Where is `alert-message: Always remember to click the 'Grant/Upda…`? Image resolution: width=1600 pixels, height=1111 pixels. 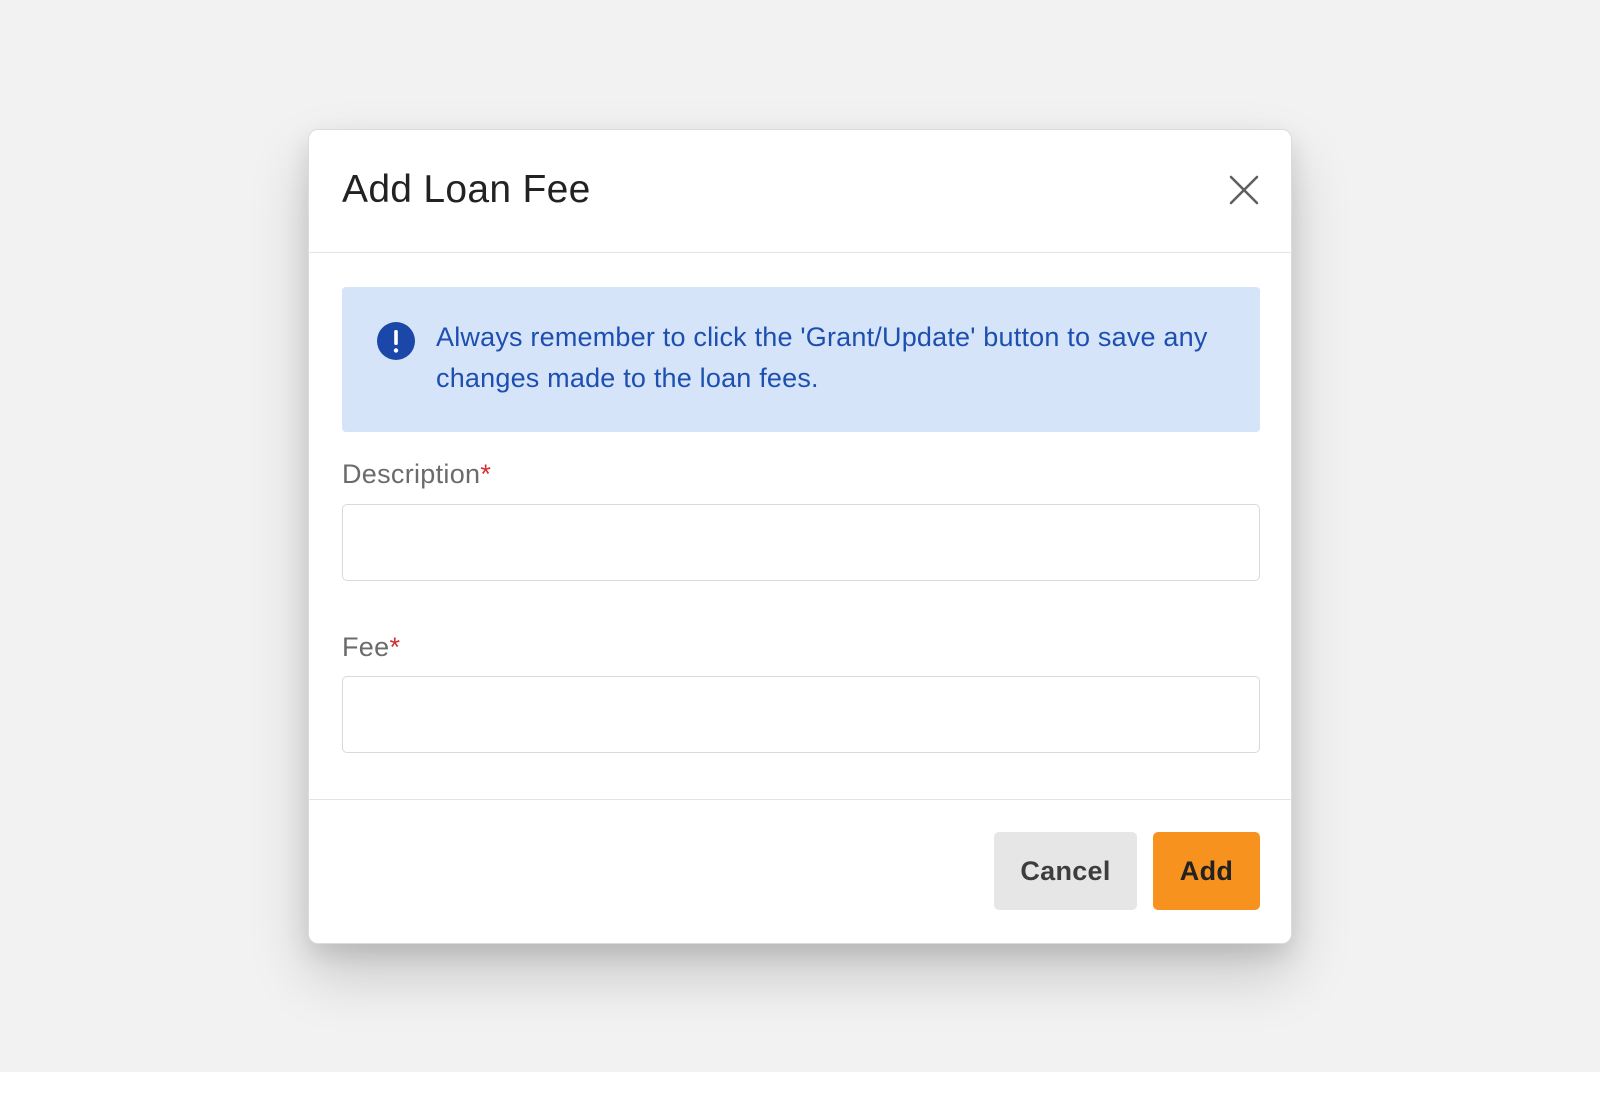
alert-message: Always remember to click the 'Grant/Upda… is located at coordinates (822, 357).